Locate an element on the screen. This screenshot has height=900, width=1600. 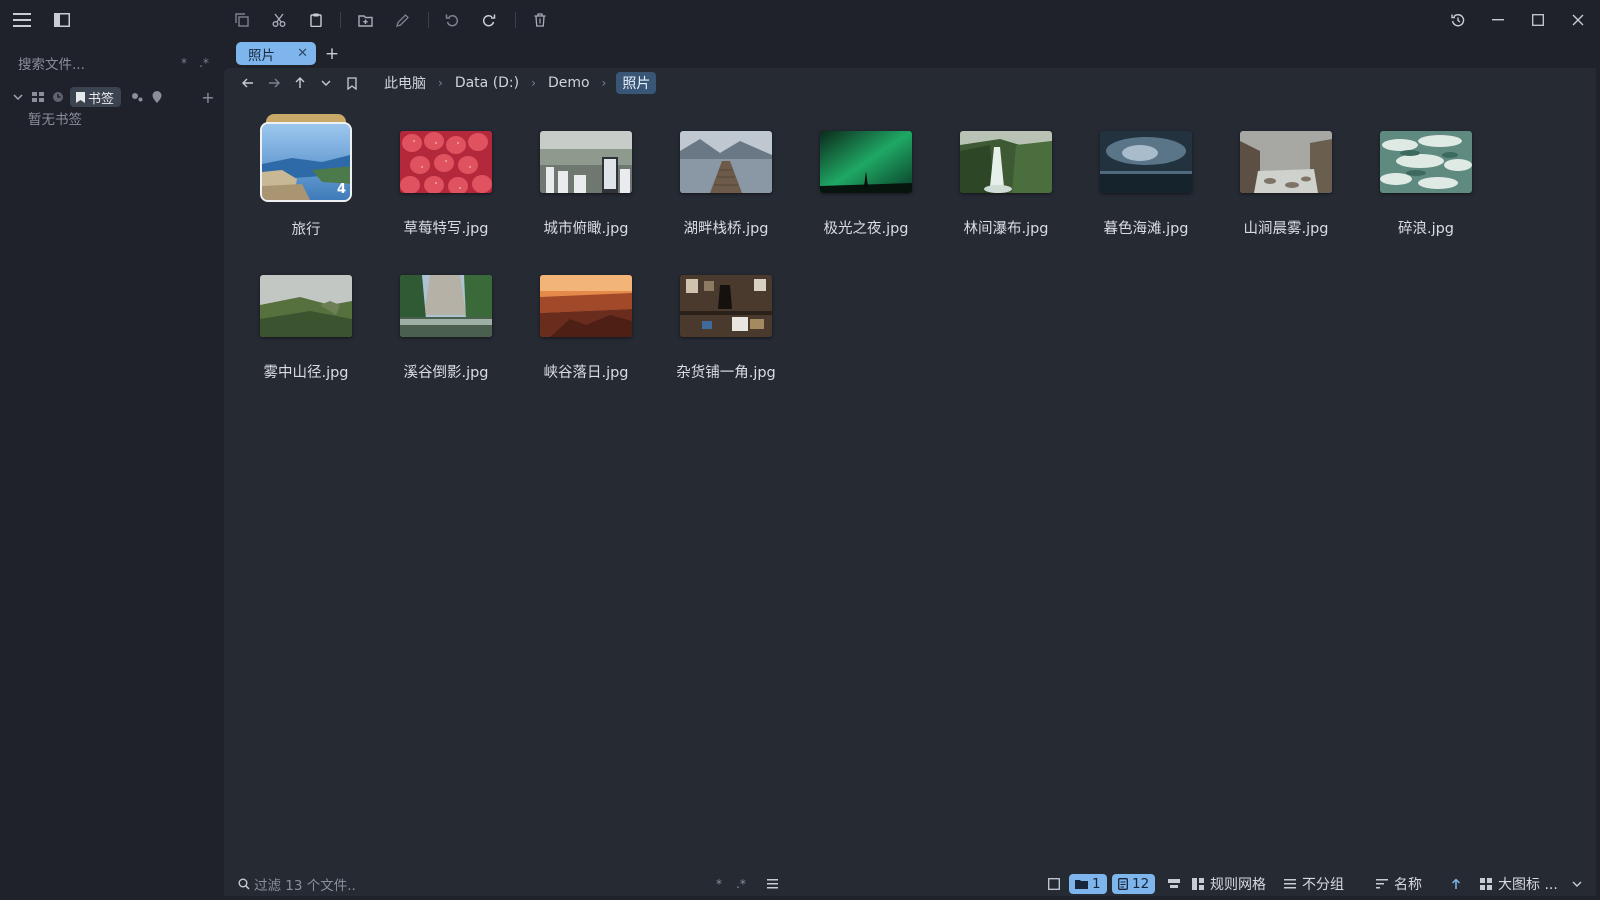
undo-icon is located at coordinates (452, 20).